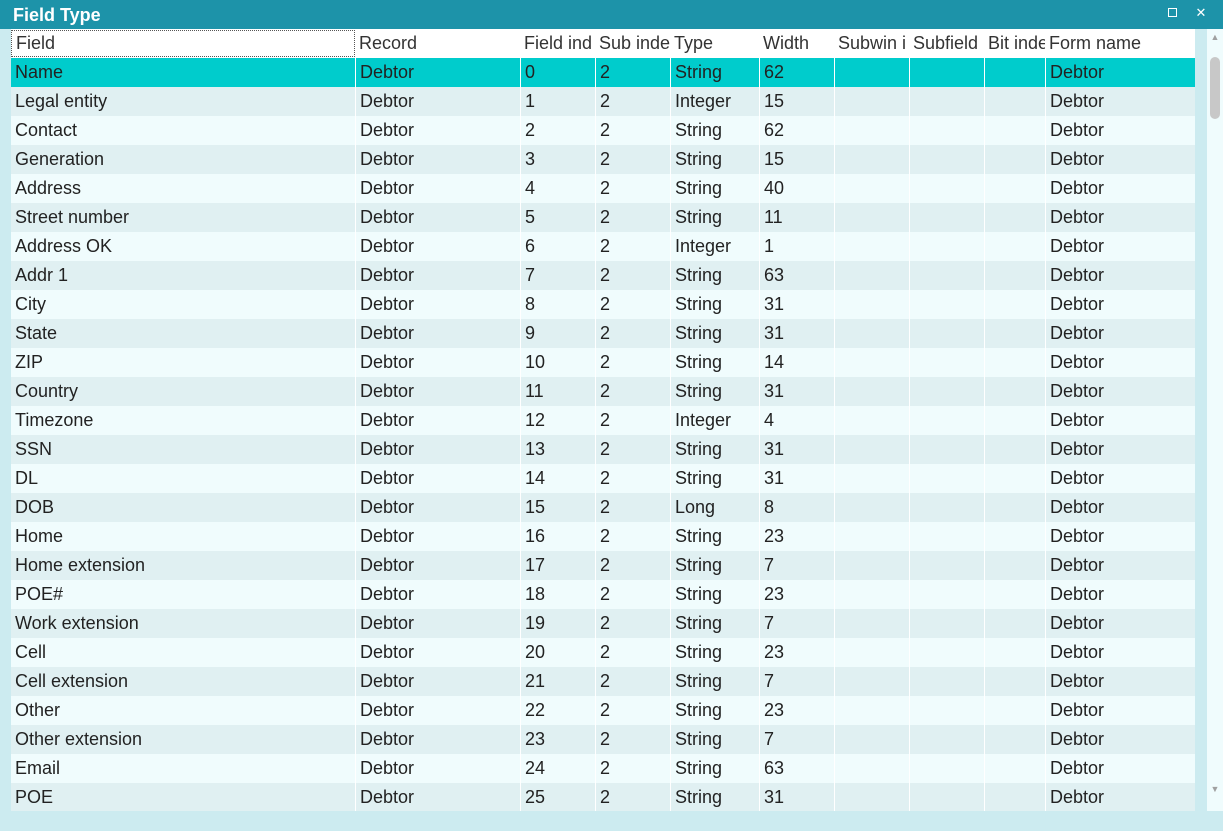 This screenshot has width=1223, height=831. Describe the element at coordinates (557, 449) in the screenshot. I see `table-cell: 13` at that location.